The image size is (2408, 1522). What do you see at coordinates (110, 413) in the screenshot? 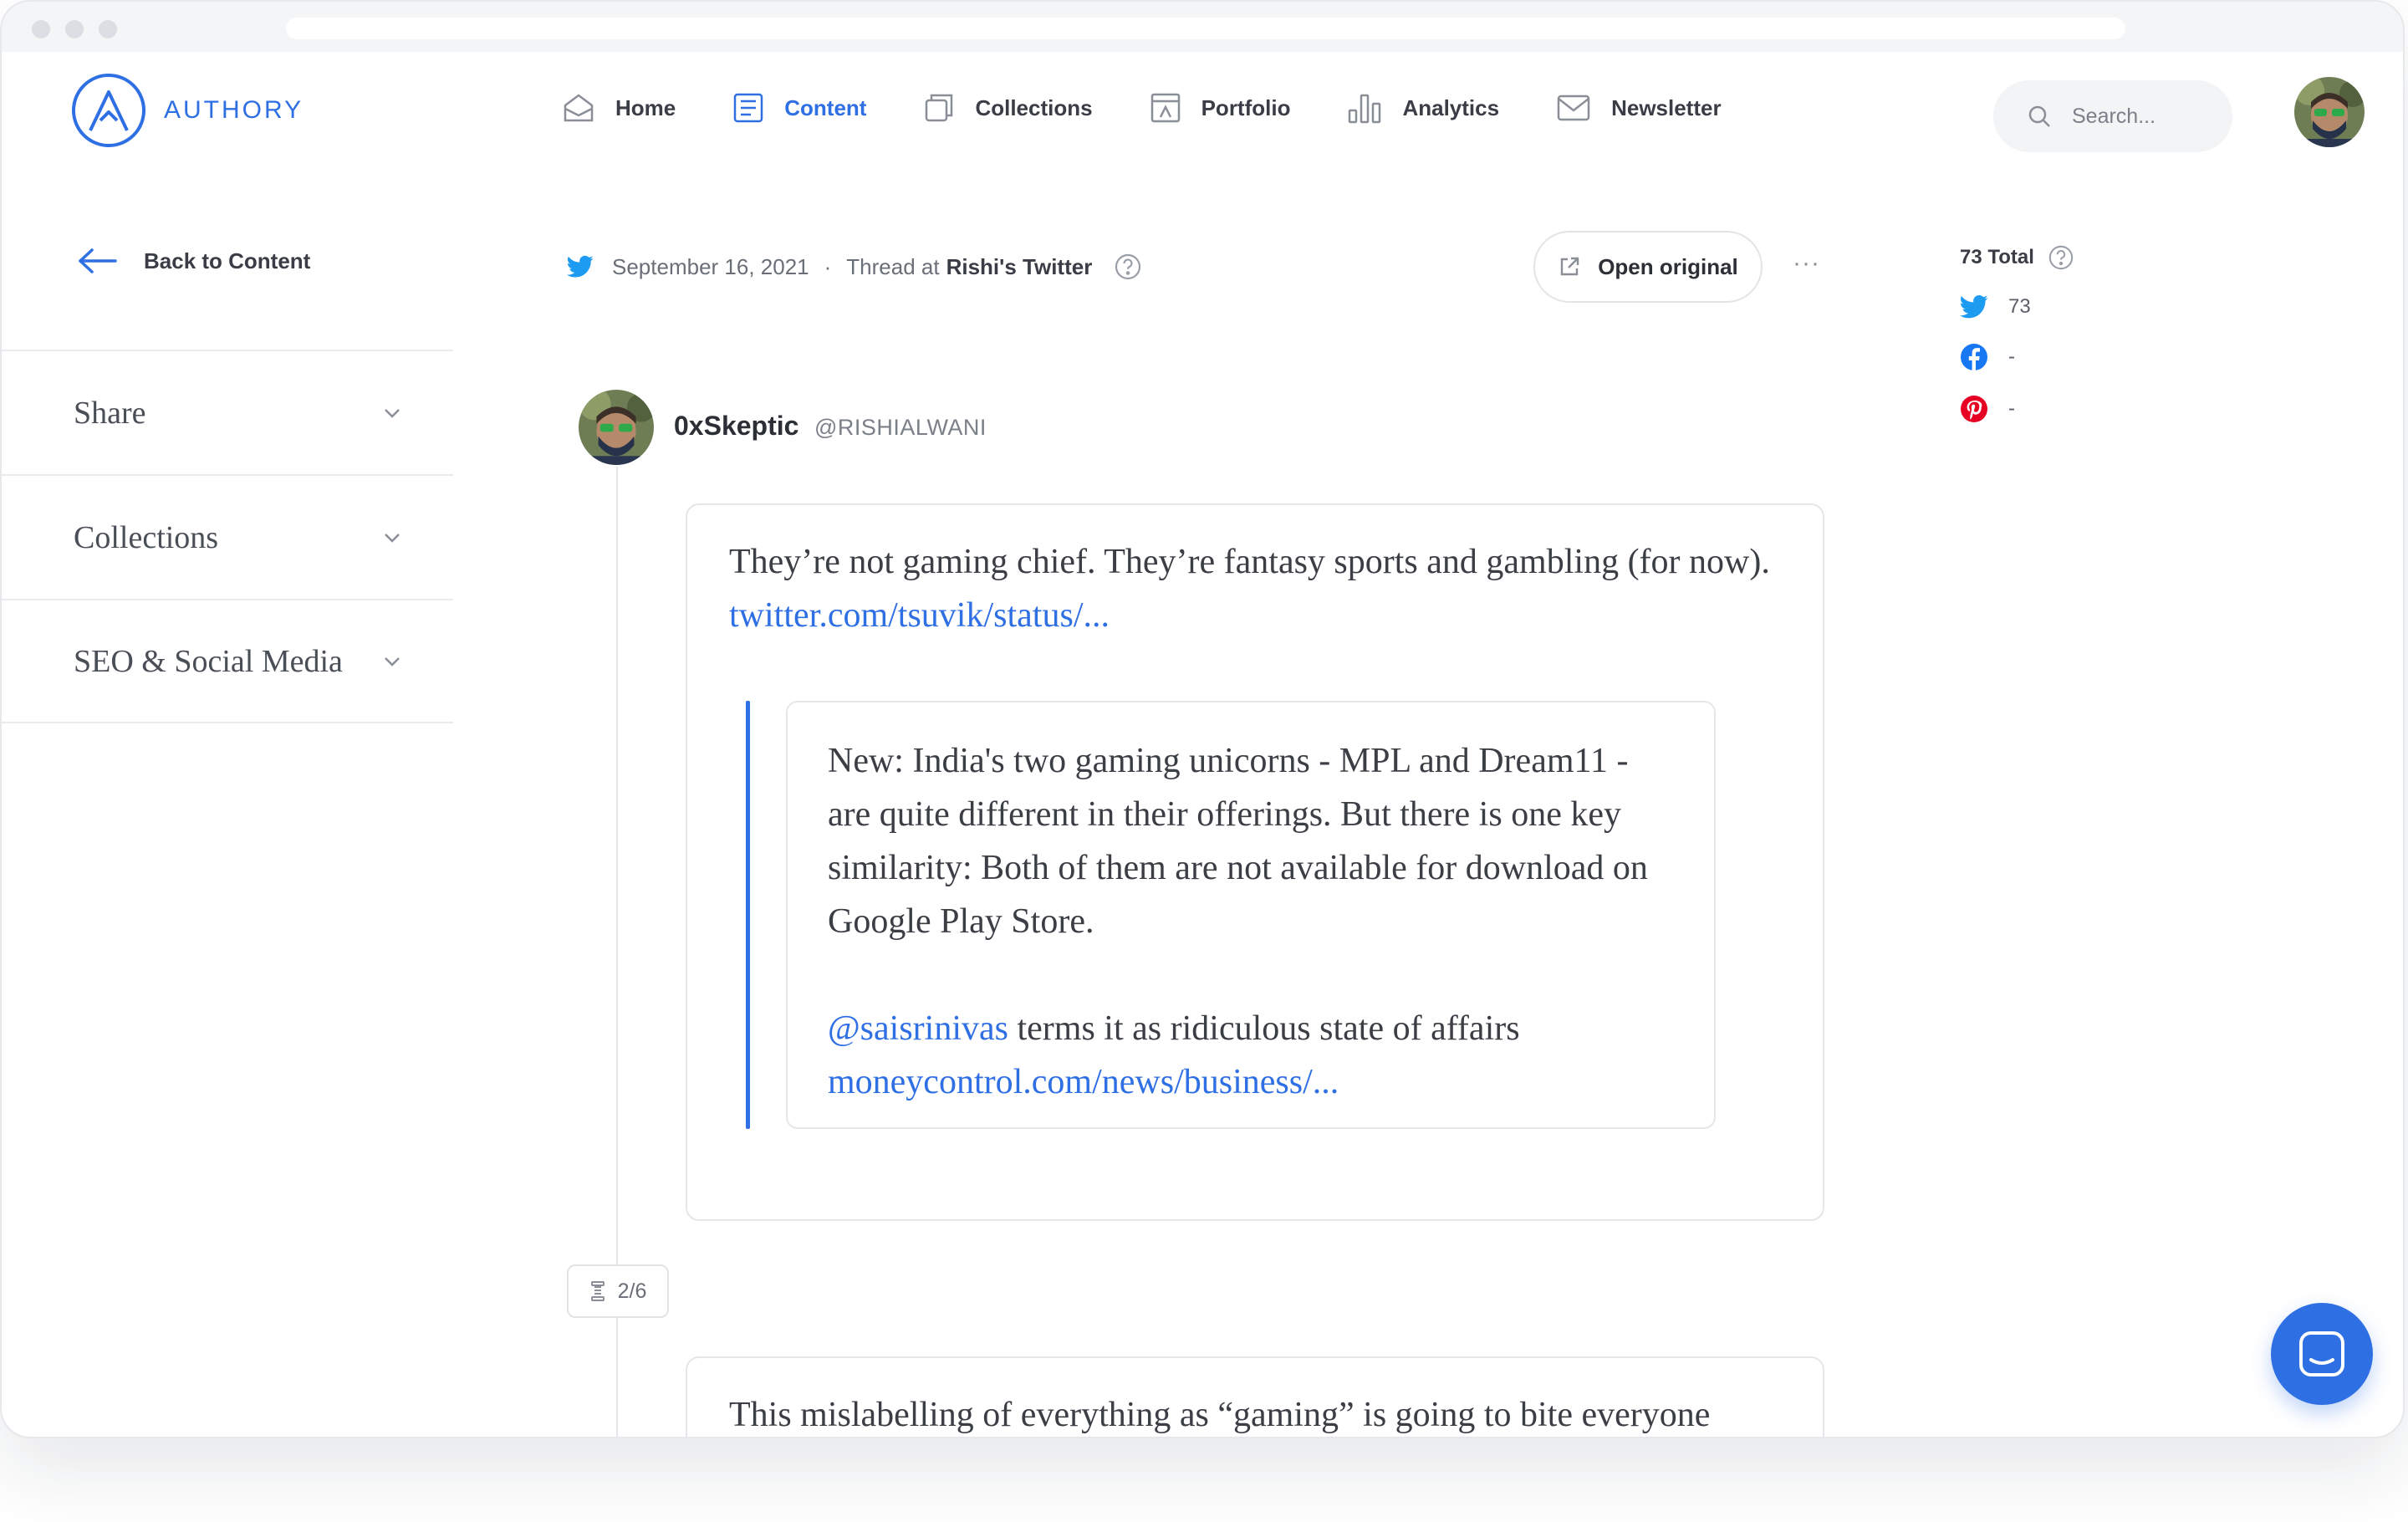
I see `sidebar-item-share-label: Share` at bounding box center [110, 413].